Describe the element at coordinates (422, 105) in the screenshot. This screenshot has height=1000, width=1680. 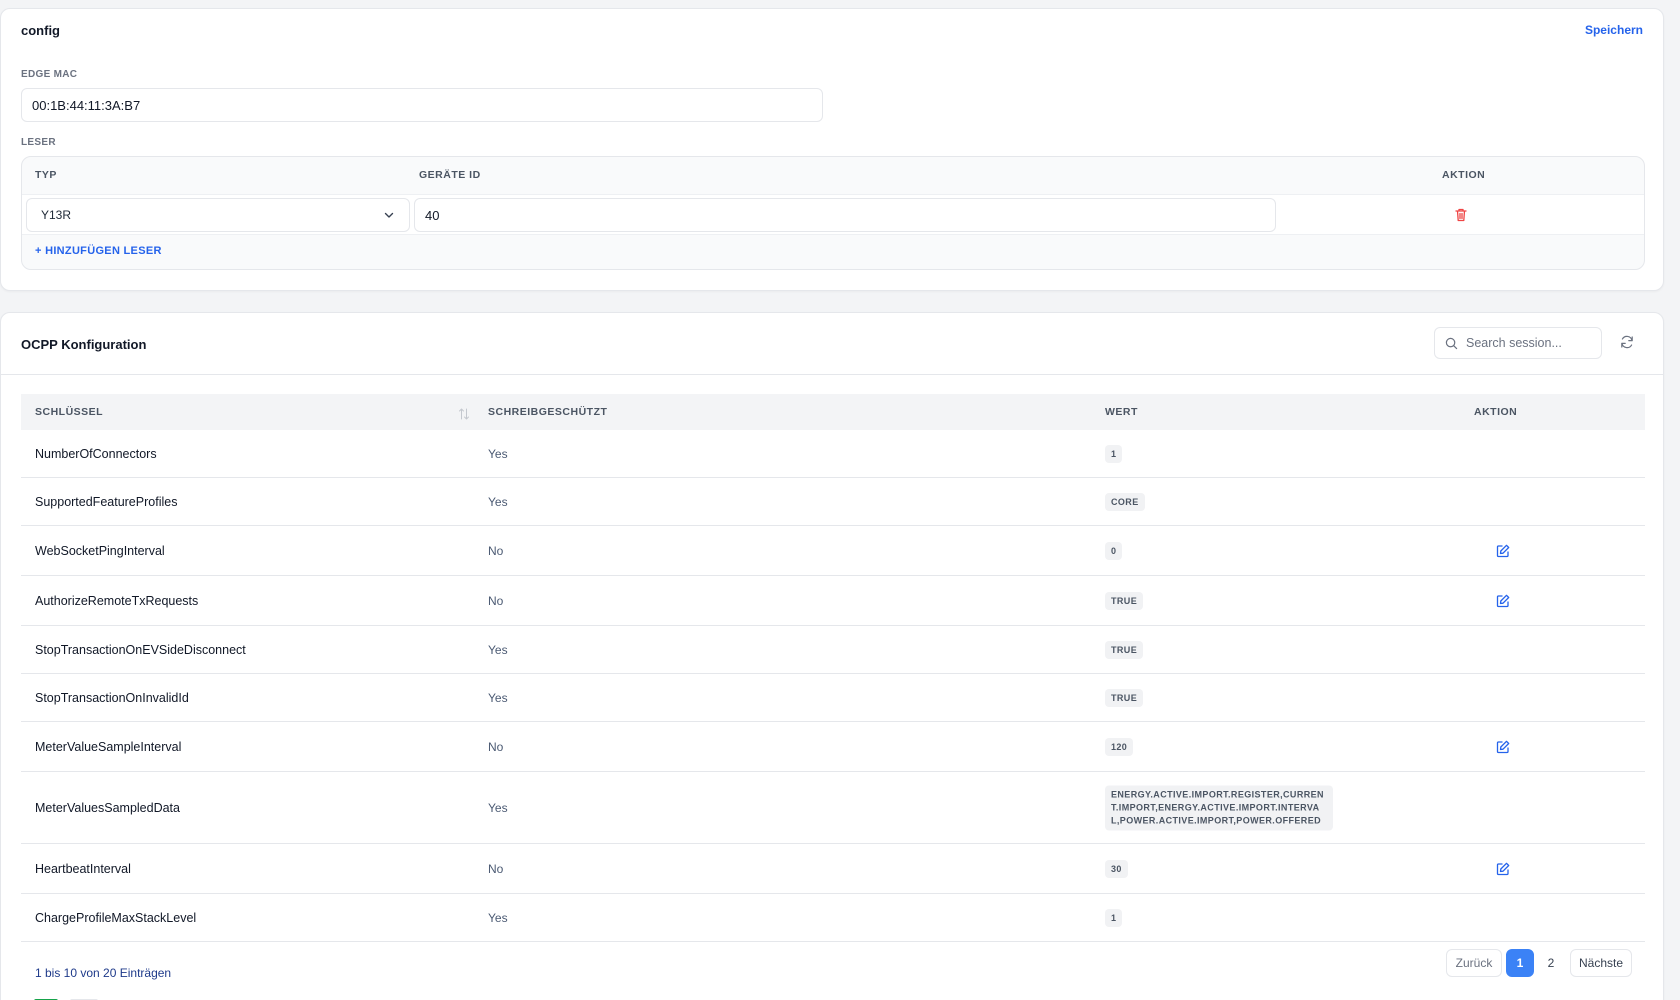
I see `edge-mac-field` at that location.